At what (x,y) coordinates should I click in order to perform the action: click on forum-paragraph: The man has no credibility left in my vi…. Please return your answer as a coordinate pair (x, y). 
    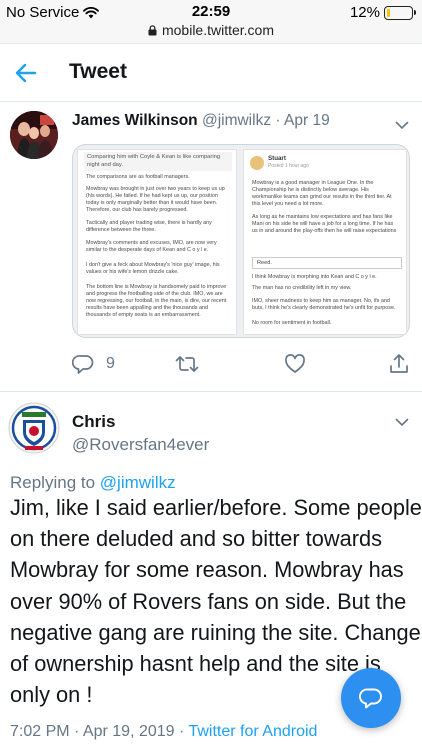
    Looking at the image, I should click on (302, 288).